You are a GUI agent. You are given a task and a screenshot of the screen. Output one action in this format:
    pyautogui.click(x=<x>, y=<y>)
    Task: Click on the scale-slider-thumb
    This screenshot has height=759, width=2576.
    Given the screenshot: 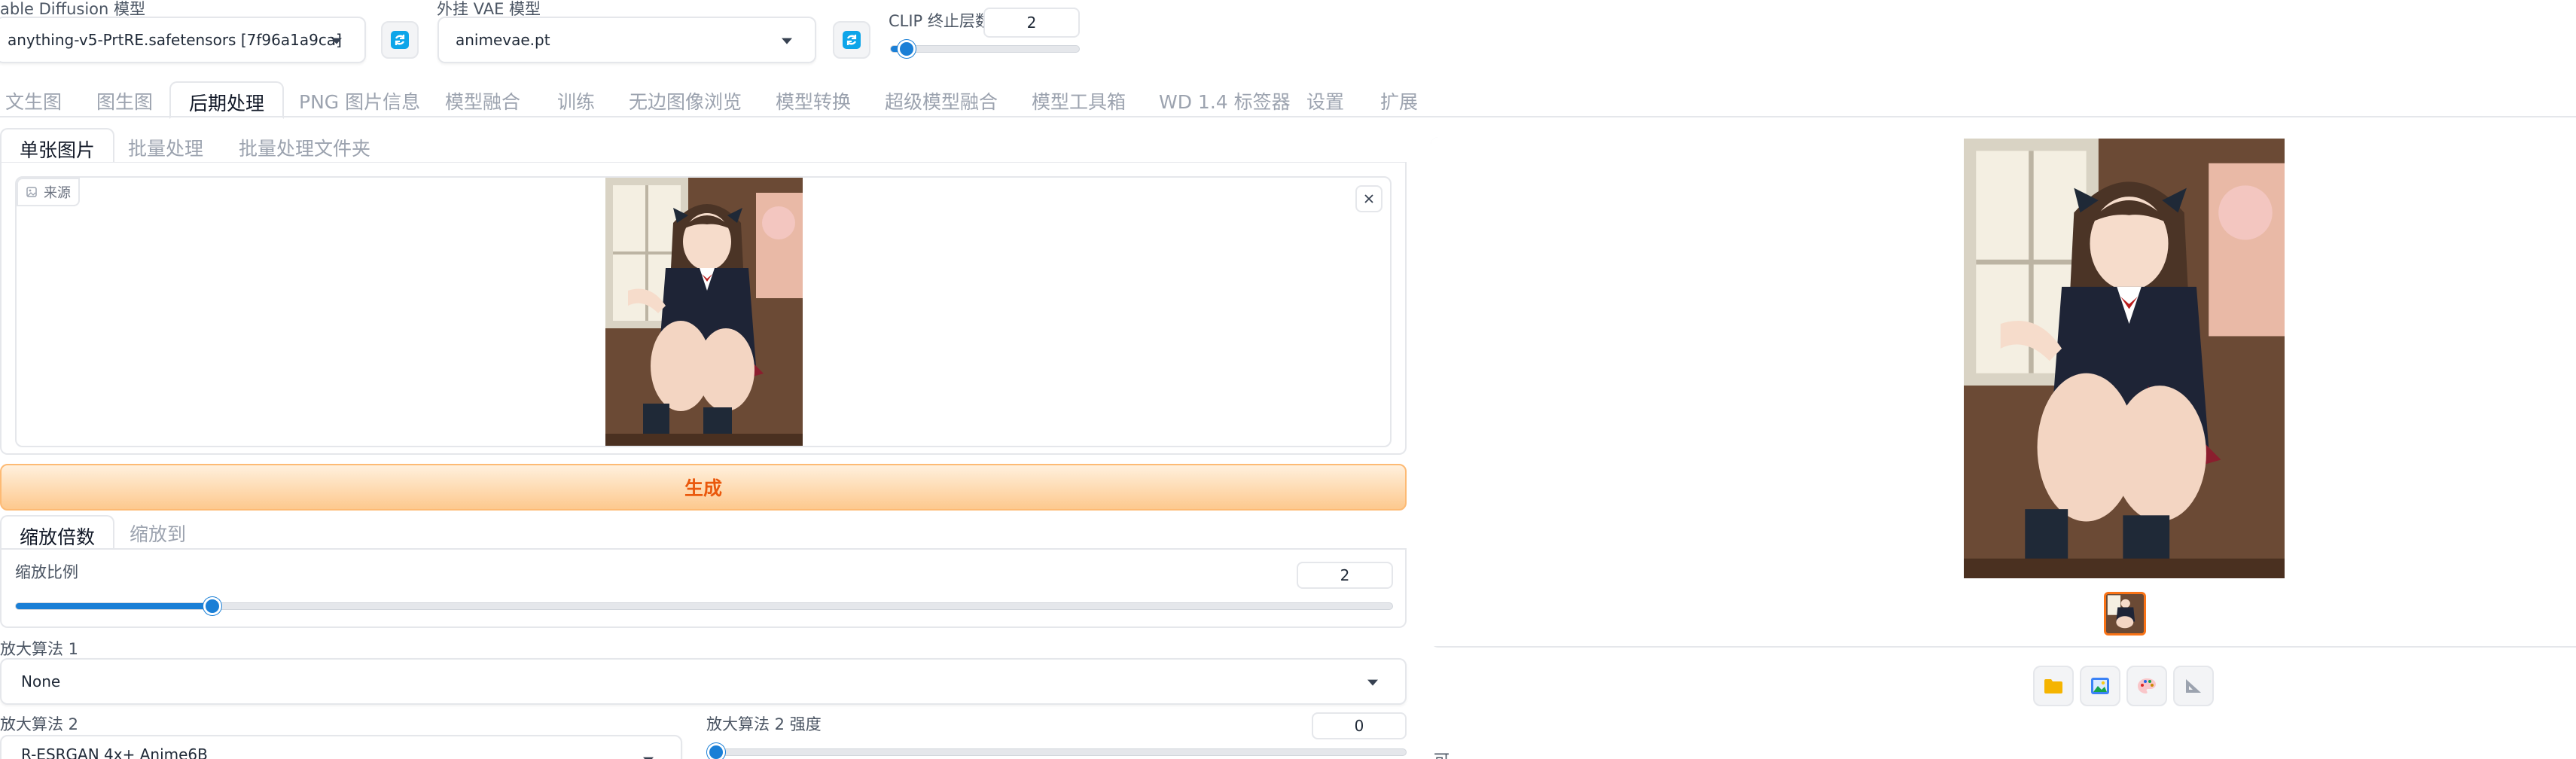 What is the action you would take?
    pyautogui.click(x=212, y=606)
    